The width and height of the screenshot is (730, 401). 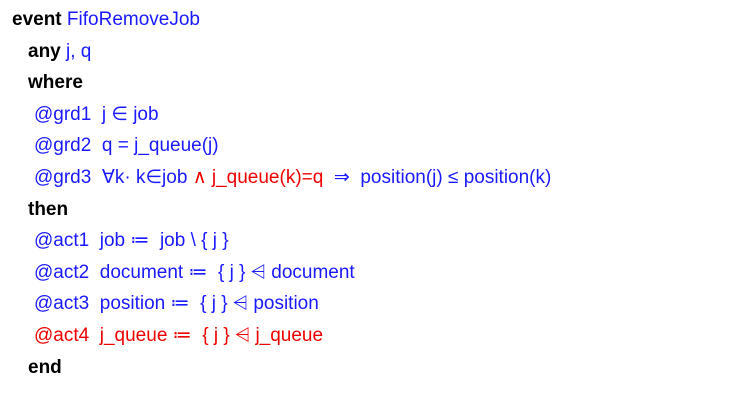 I want to click on any-params: j, q, so click(x=76, y=51).